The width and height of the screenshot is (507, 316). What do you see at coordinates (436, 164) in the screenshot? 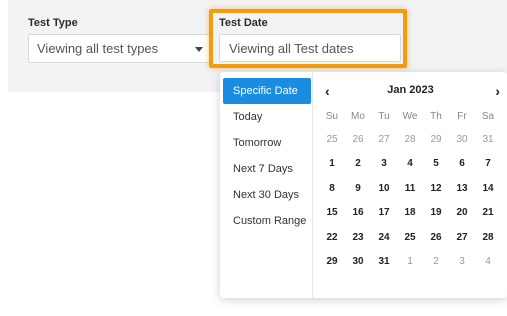
I see `day-cell: 5` at bounding box center [436, 164].